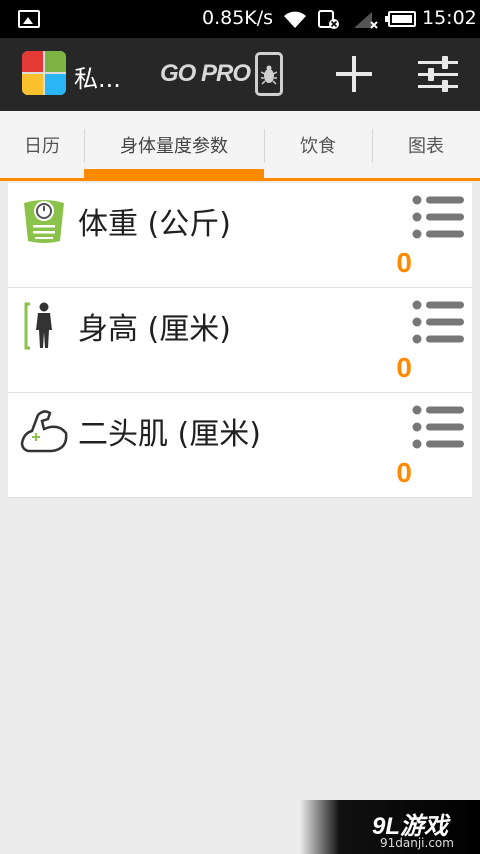 This screenshot has height=854, width=480. I want to click on sim-off-icon, so click(328, 19).